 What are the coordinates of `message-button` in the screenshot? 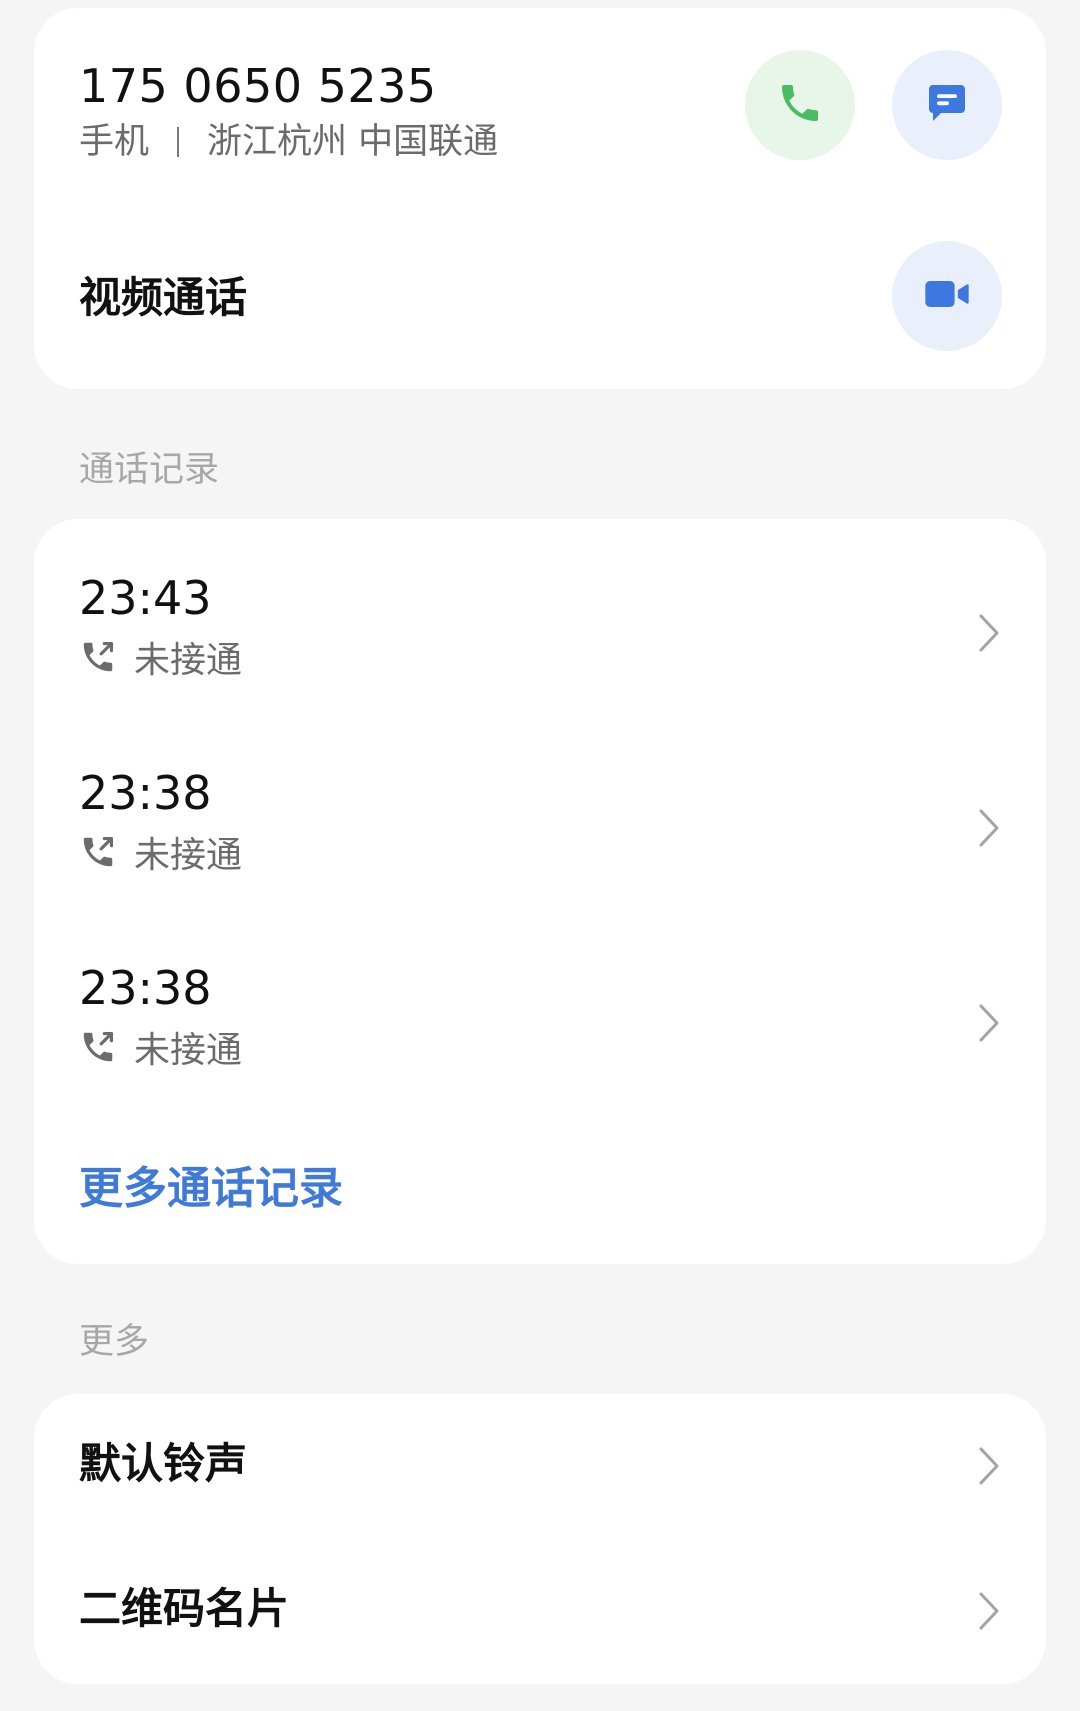 It's located at (947, 105).